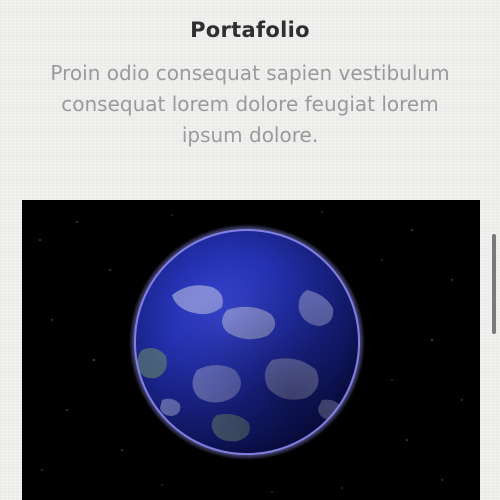  What do you see at coordinates (494, 284) in the screenshot?
I see `vertical-scrollbar` at bounding box center [494, 284].